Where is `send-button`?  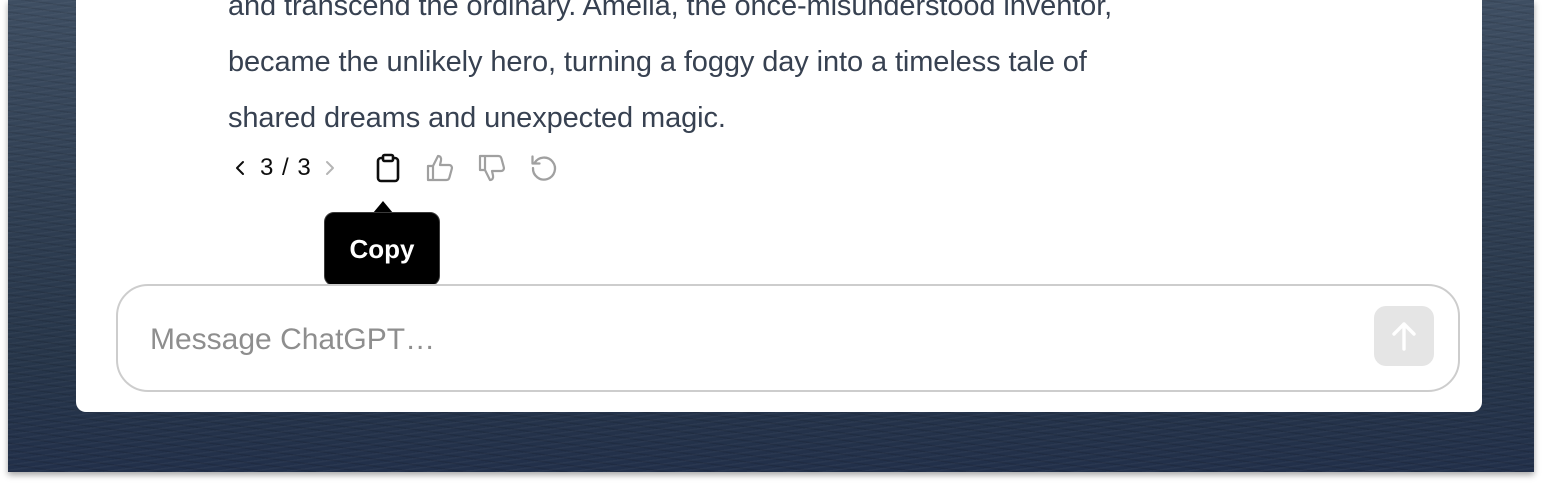 send-button is located at coordinates (1404, 336).